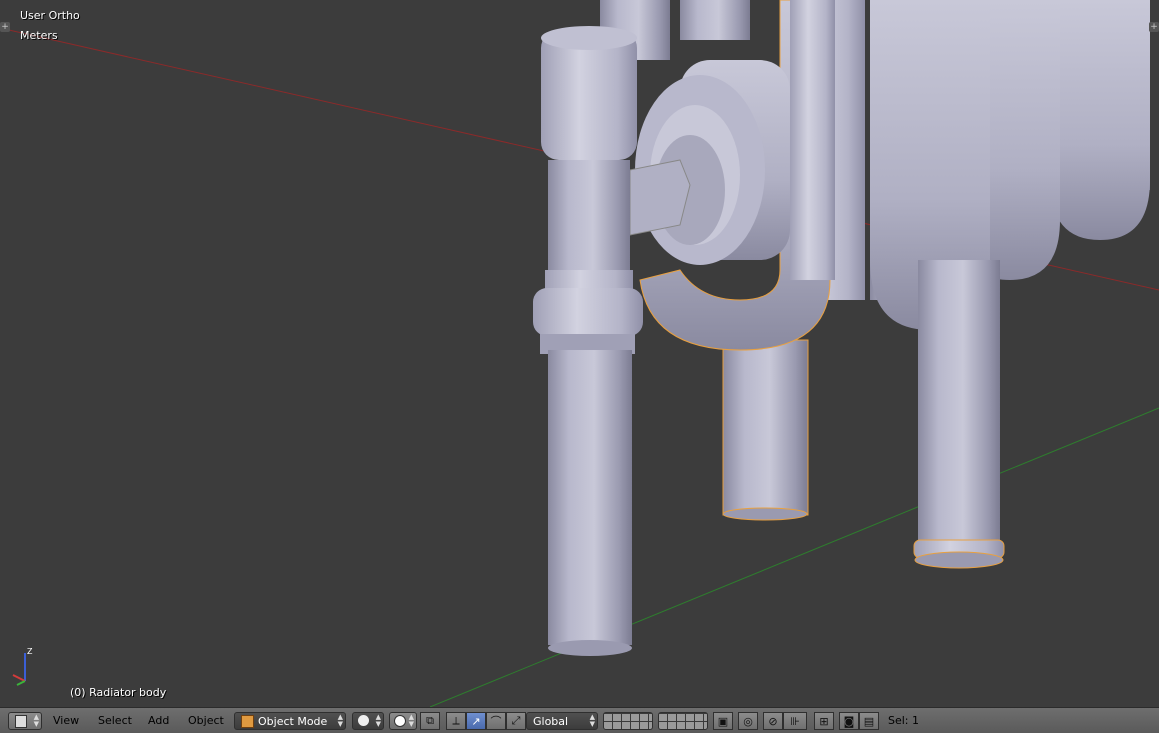  Describe the element at coordinates (158, 720) in the screenshot. I see `menu-add: Add` at that location.